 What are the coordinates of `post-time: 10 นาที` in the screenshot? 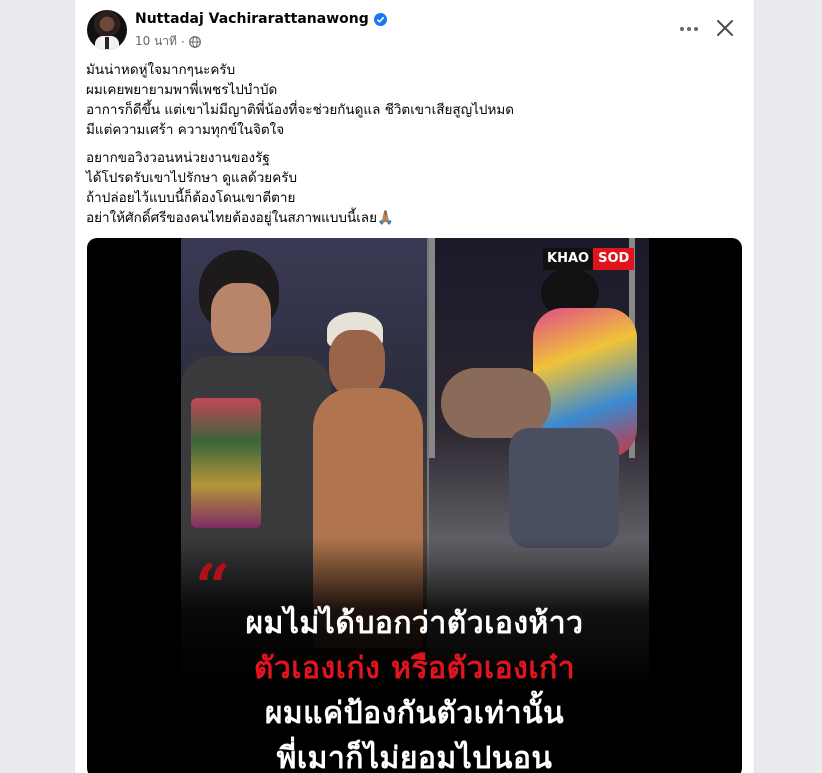 It's located at (156, 41).